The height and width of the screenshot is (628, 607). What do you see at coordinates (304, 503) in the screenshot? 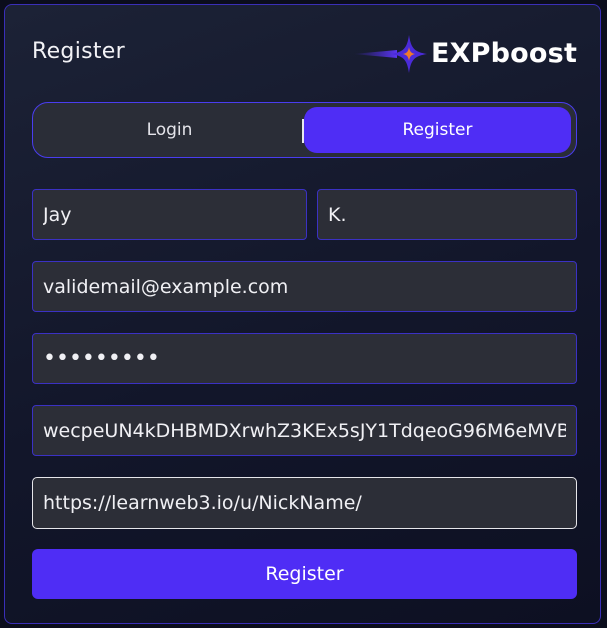
I see `profile-url-field` at bounding box center [304, 503].